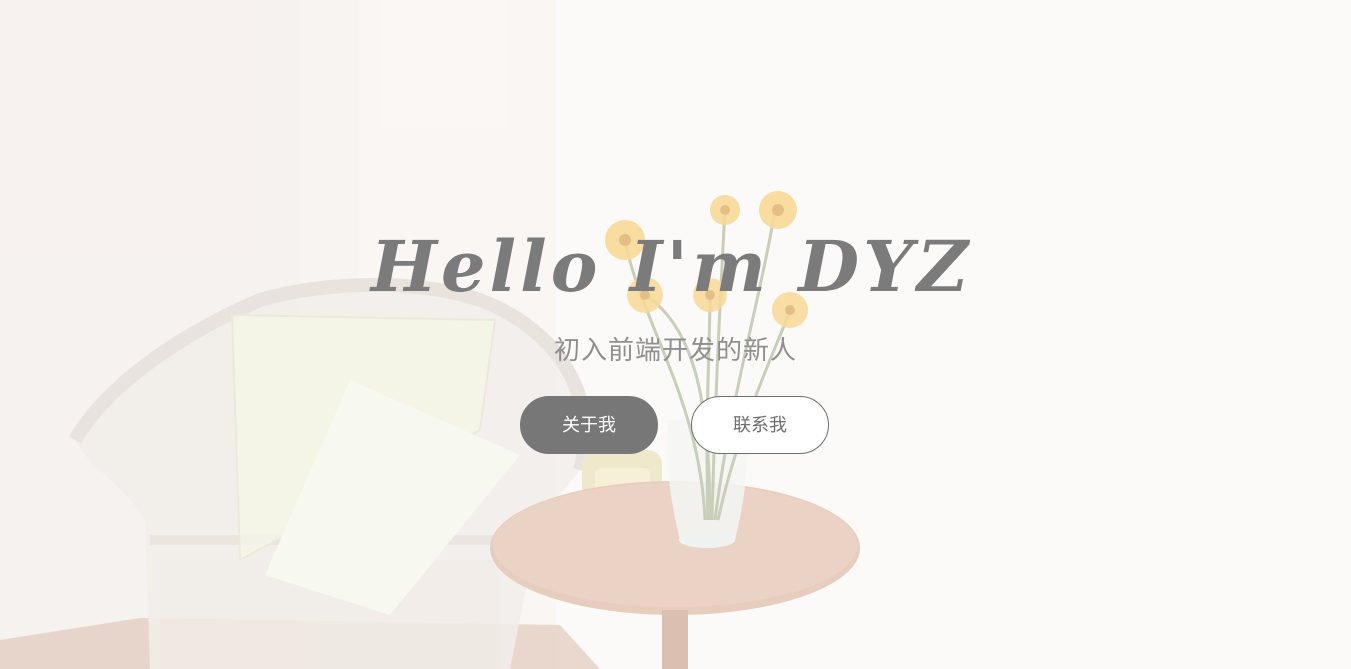 The height and width of the screenshot is (669, 1351). What do you see at coordinates (760, 425) in the screenshot?
I see `contact-me-button: 联系我` at bounding box center [760, 425].